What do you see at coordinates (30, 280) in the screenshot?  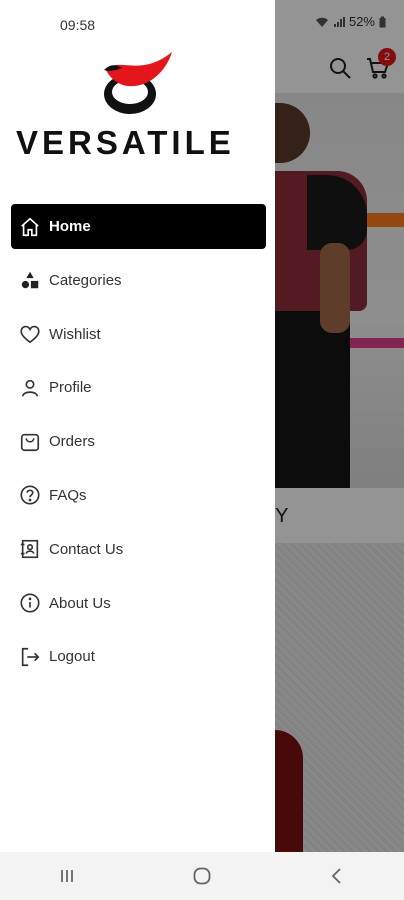 I see `categories-icon` at bounding box center [30, 280].